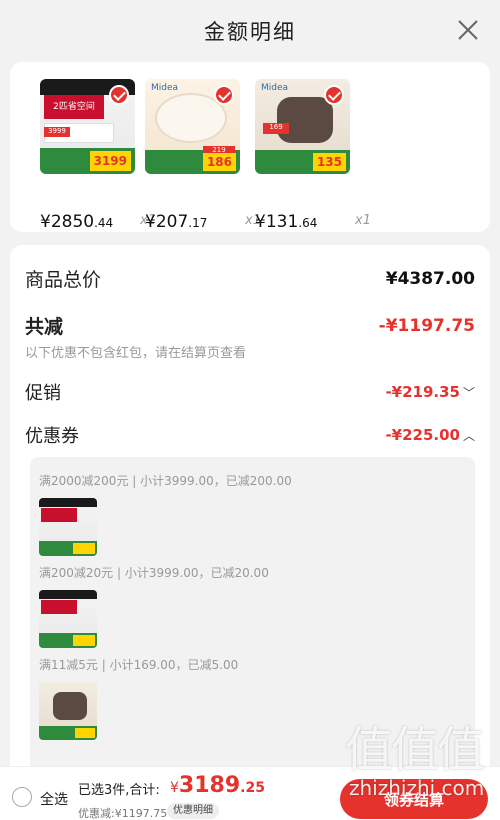  Describe the element at coordinates (250, 392) in the screenshot. I see `promotion-row: 促销 -¥219.35 ﹀` at that location.